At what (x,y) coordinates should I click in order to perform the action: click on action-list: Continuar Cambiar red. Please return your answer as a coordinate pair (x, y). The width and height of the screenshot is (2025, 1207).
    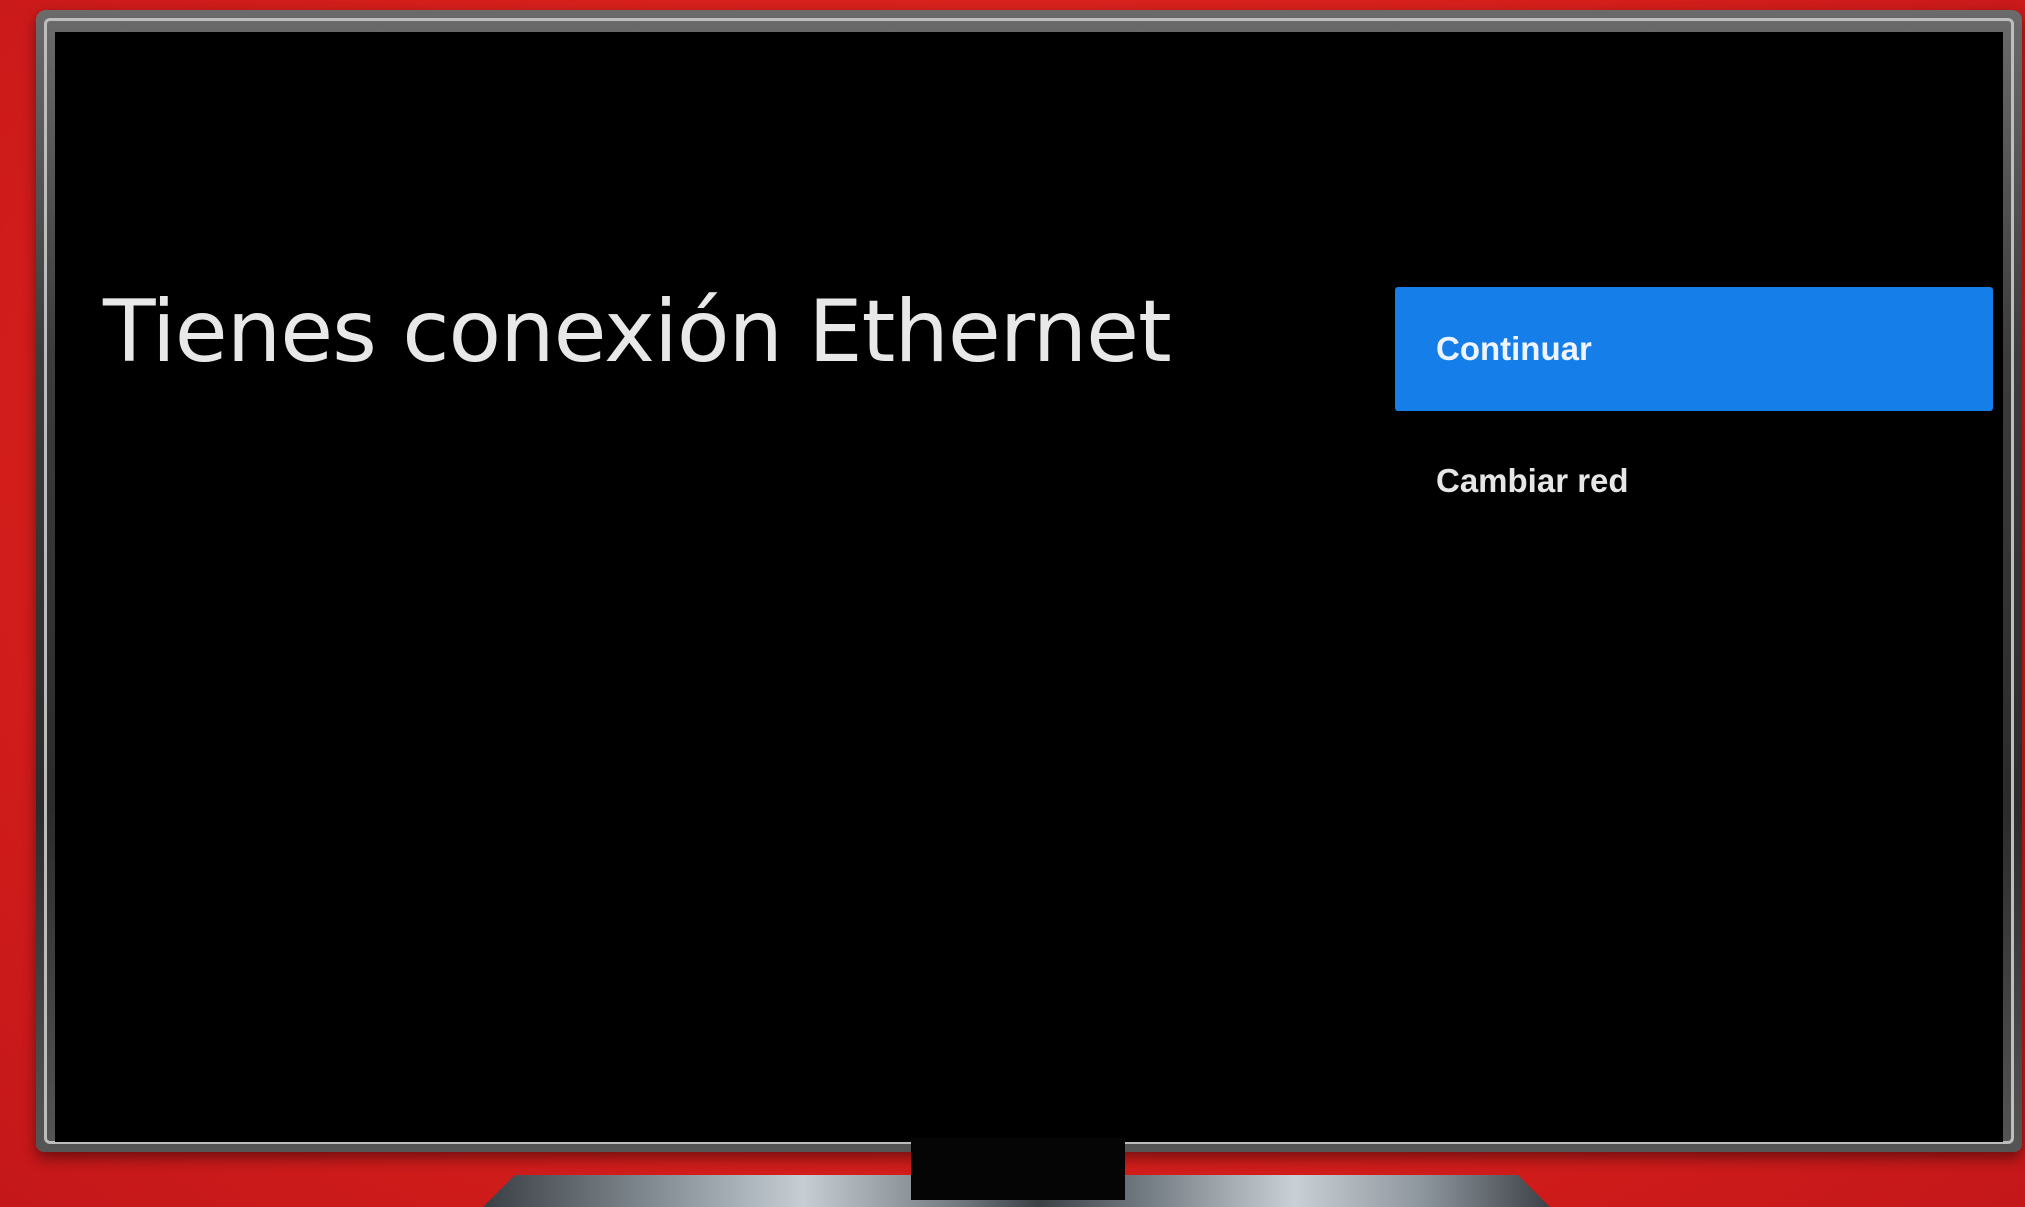
    Looking at the image, I should click on (1694, 409).